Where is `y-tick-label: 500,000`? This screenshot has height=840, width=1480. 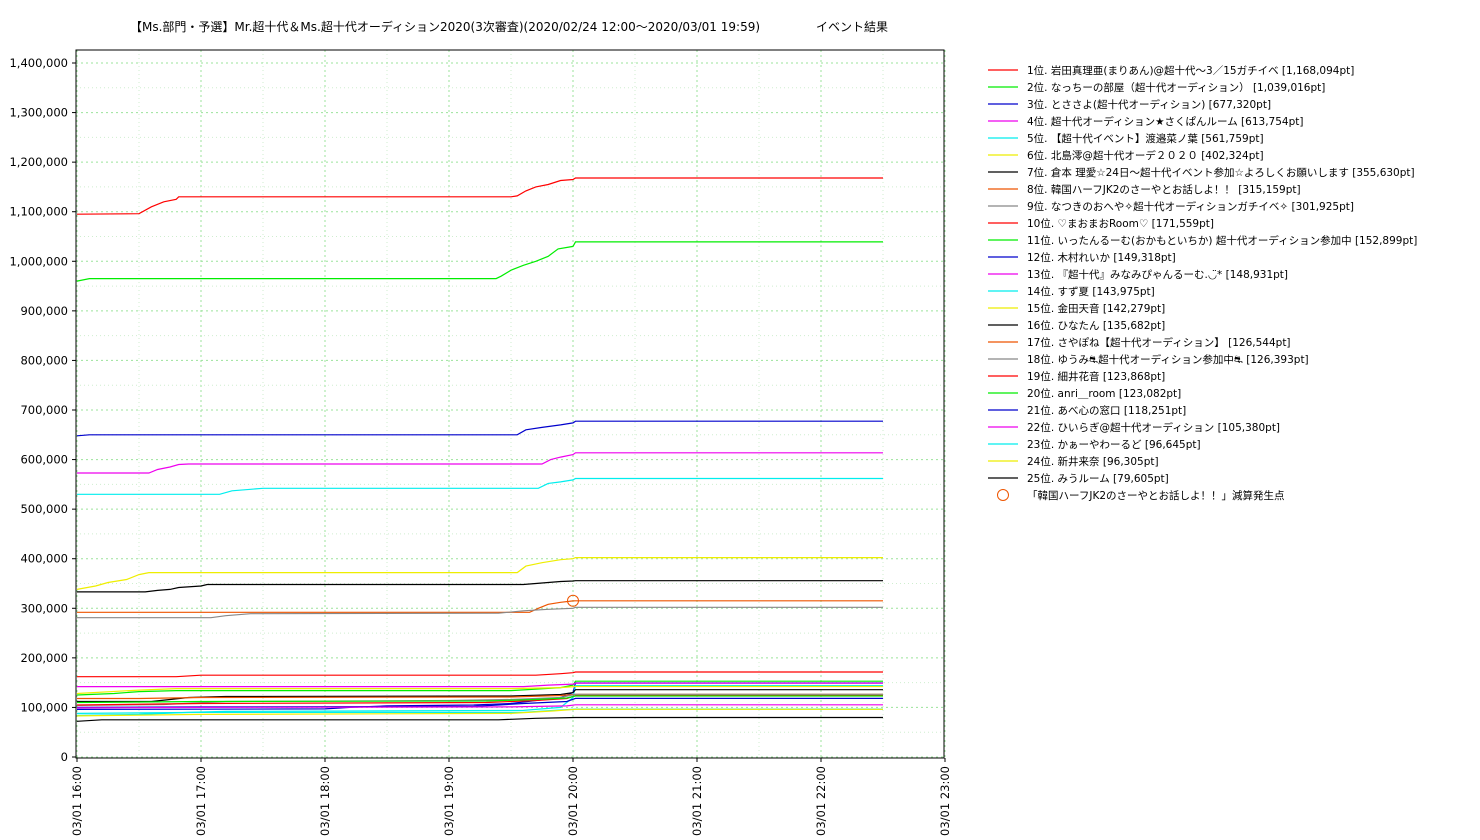
y-tick-label: 500,000 is located at coordinates (44, 509).